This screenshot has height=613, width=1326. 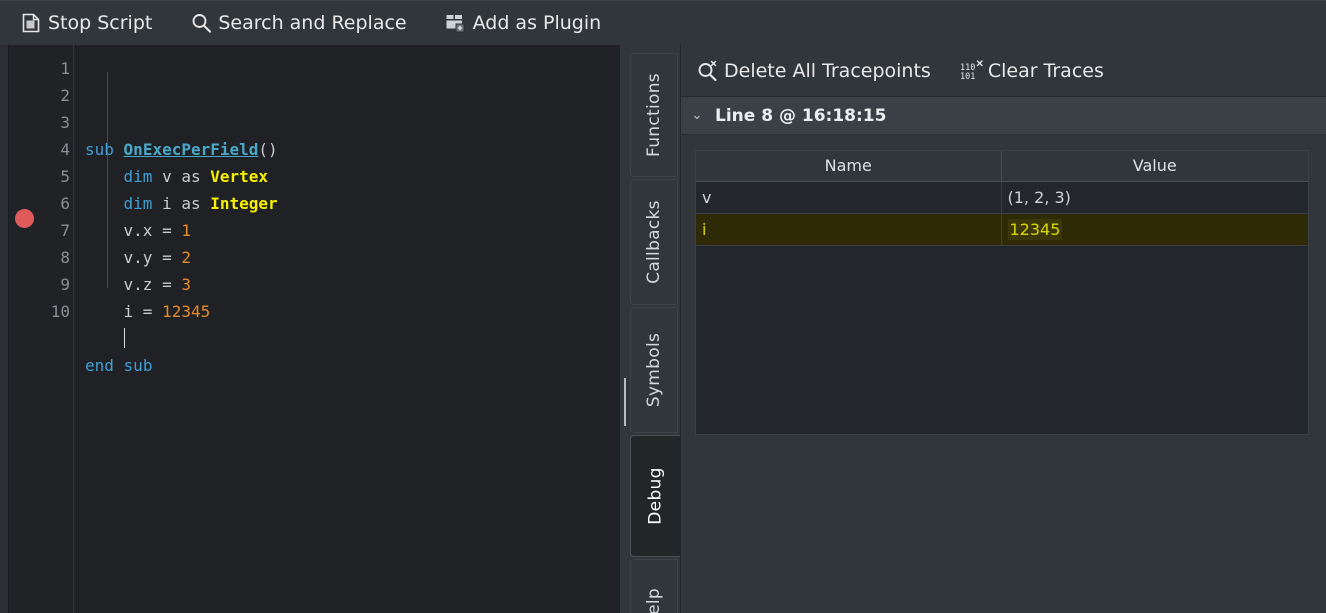 I want to click on delete-all-tracepoints-button: Delete All Tracepoints, so click(x=813, y=71).